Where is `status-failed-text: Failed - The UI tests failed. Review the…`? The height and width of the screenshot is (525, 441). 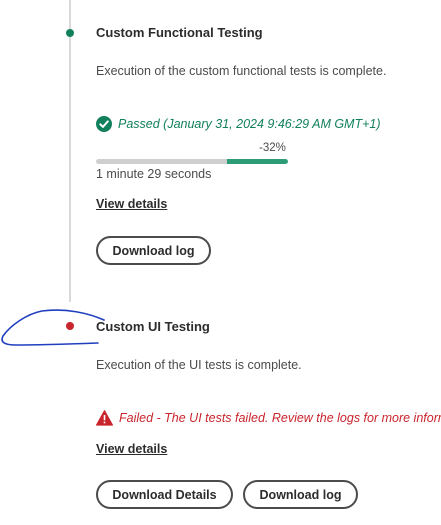
status-failed-text: Failed - The UI tests failed. Review the… is located at coordinates (280, 418).